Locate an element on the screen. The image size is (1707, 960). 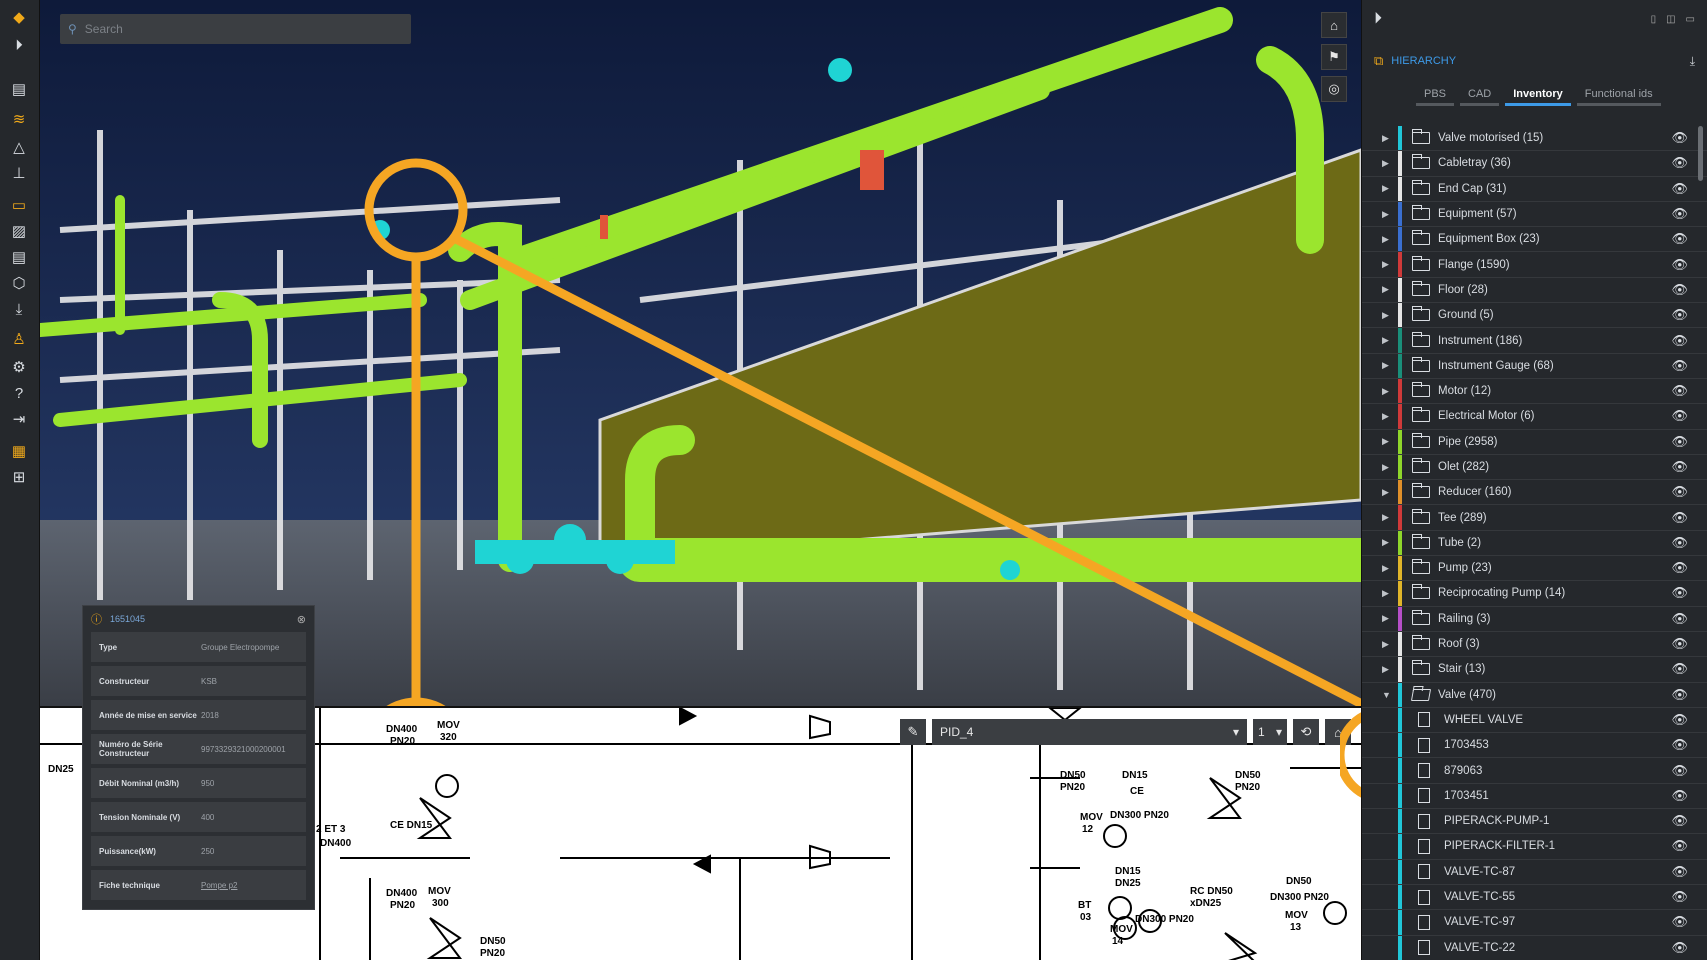
tree-scrollbar is located at coordinates (1700, 153).